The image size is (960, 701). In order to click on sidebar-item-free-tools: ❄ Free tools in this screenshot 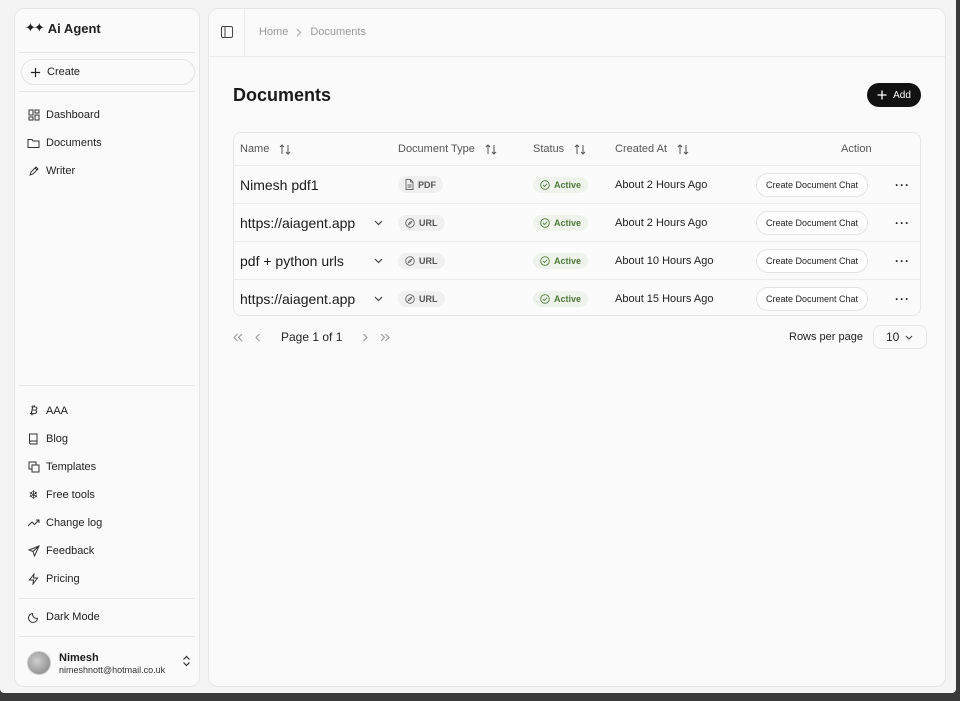, I will do `click(61, 495)`.